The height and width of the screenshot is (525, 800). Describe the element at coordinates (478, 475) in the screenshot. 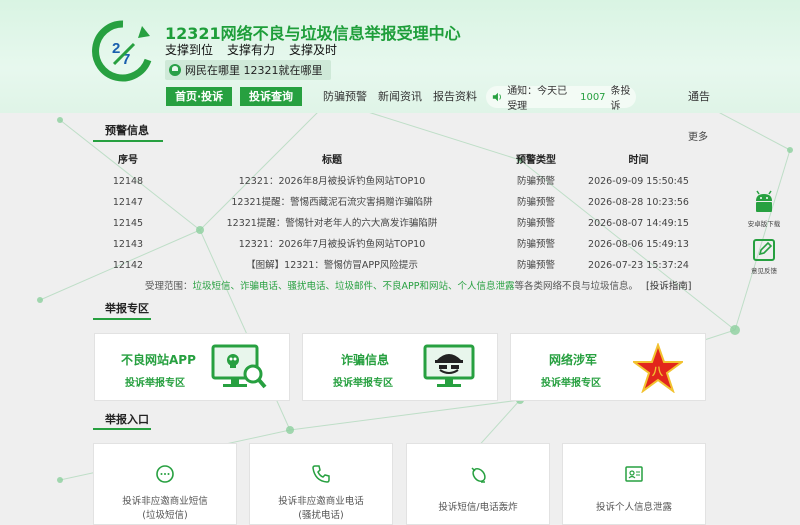

I see `bomb-icon` at that location.